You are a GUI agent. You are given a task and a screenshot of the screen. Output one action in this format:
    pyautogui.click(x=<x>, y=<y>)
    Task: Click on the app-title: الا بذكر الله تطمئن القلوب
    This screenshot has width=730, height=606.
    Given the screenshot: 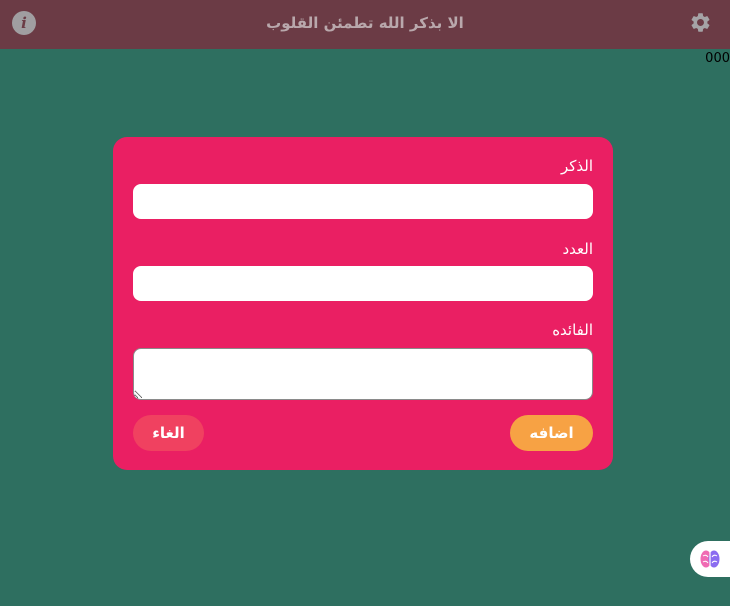 What is the action you would take?
    pyautogui.click(x=365, y=23)
    